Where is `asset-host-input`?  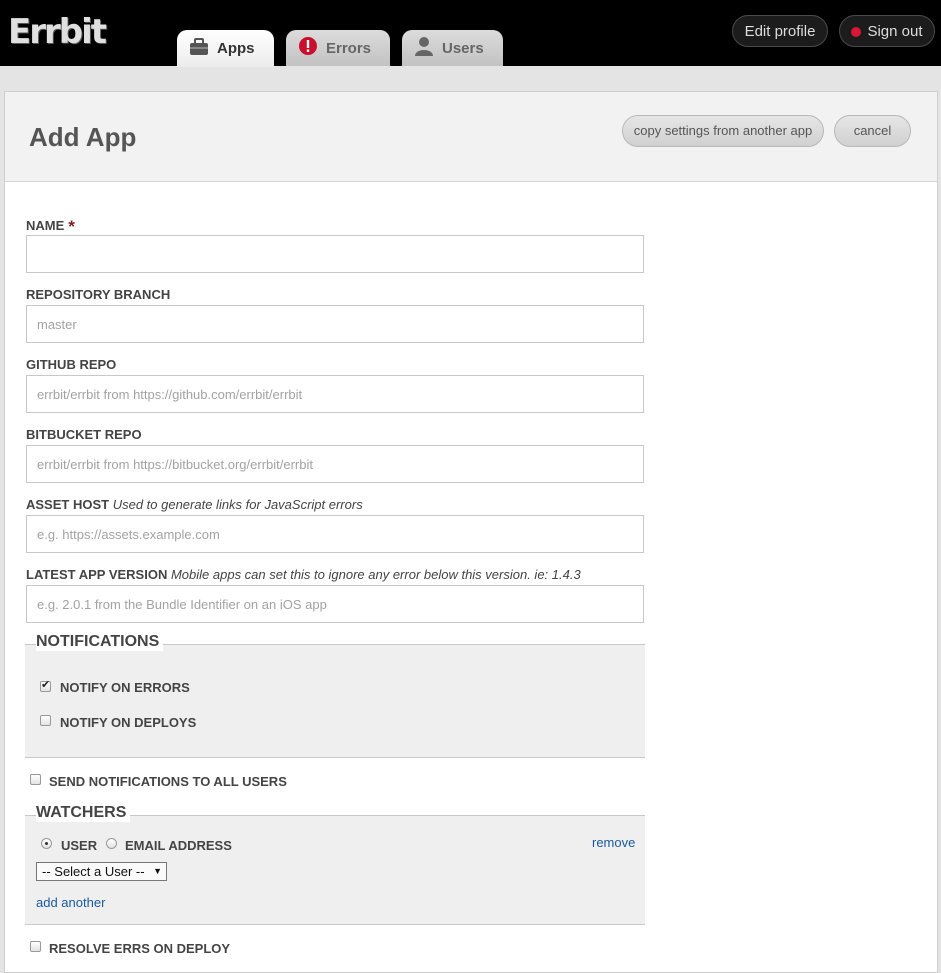
asset-host-input is located at coordinates (335, 534).